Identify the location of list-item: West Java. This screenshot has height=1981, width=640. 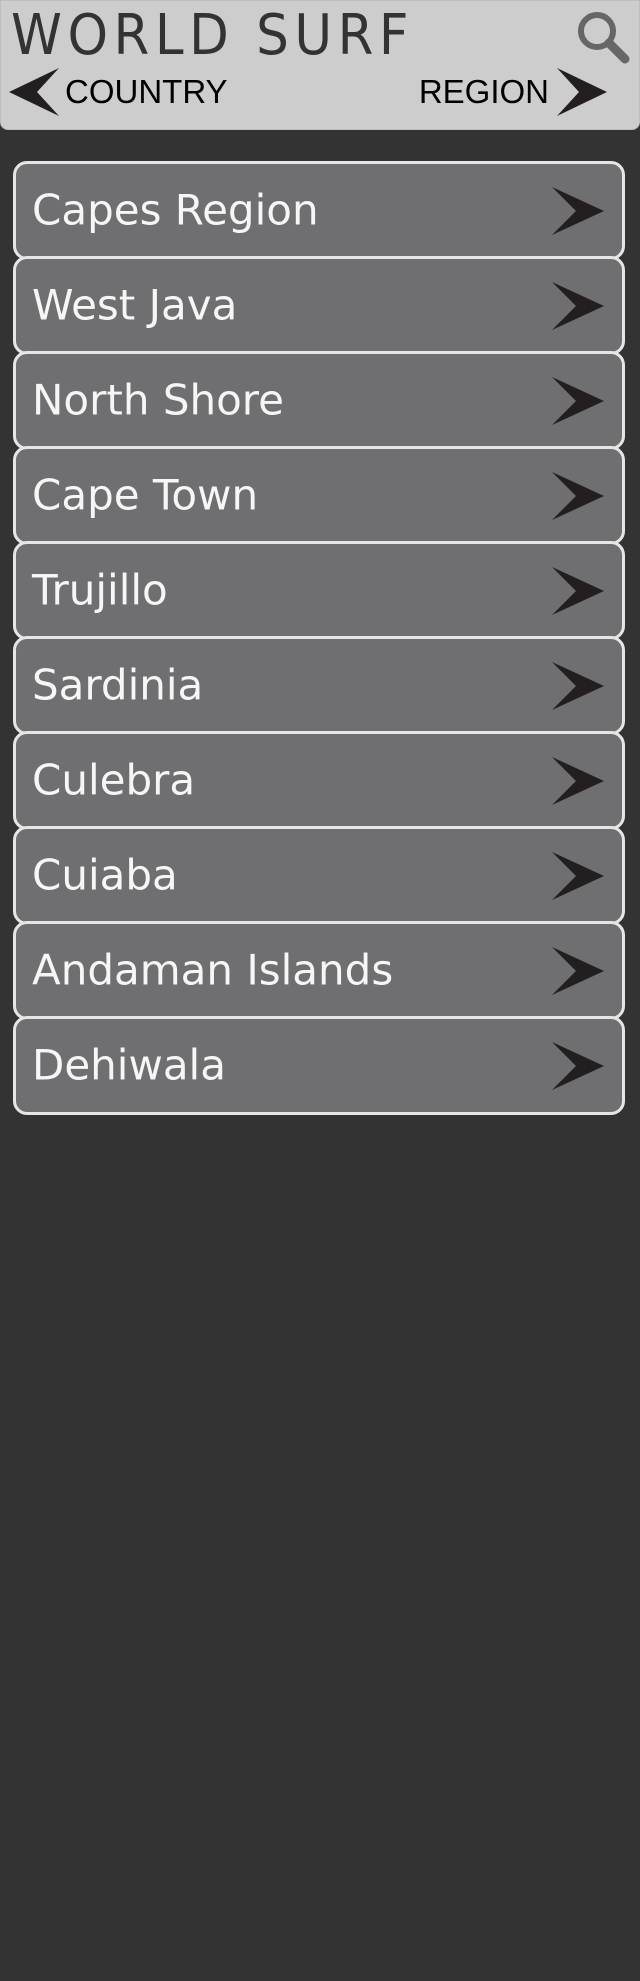
(319, 305).